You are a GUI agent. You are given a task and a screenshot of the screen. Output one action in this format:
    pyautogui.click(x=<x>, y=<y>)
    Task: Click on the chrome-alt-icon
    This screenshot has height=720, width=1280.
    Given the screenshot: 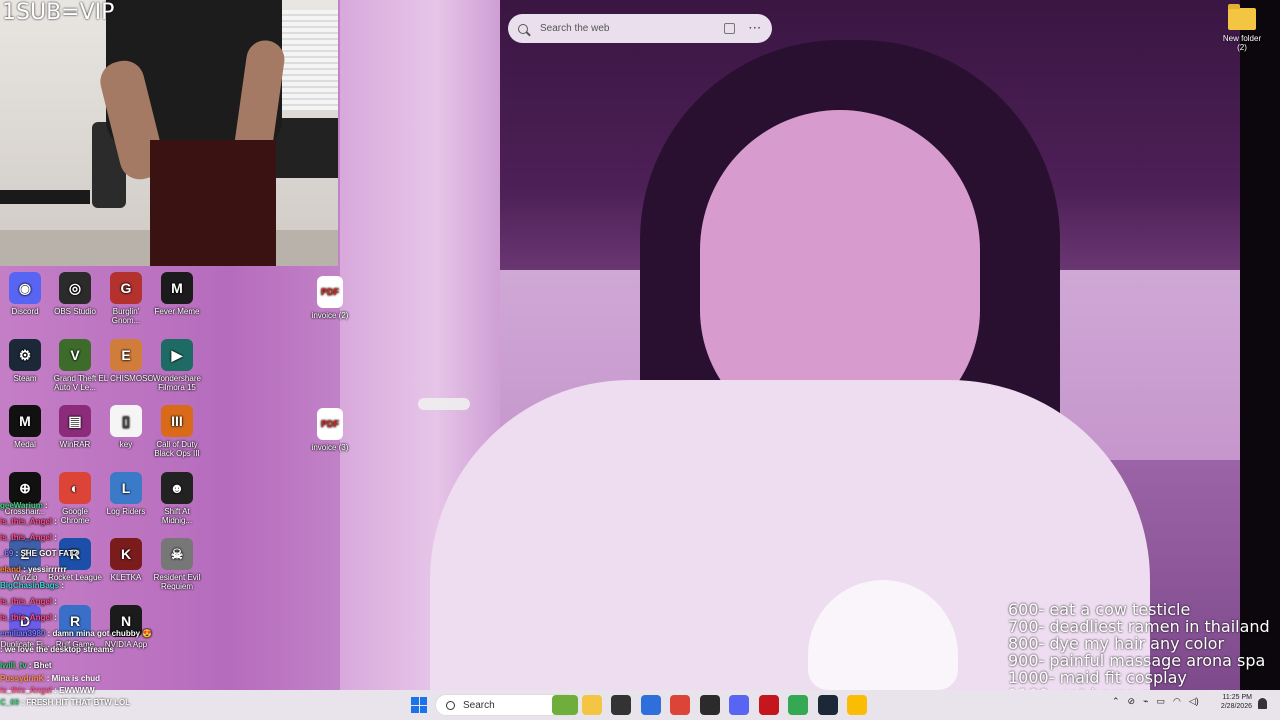 What is the action you would take?
    pyautogui.click(x=798, y=705)
    